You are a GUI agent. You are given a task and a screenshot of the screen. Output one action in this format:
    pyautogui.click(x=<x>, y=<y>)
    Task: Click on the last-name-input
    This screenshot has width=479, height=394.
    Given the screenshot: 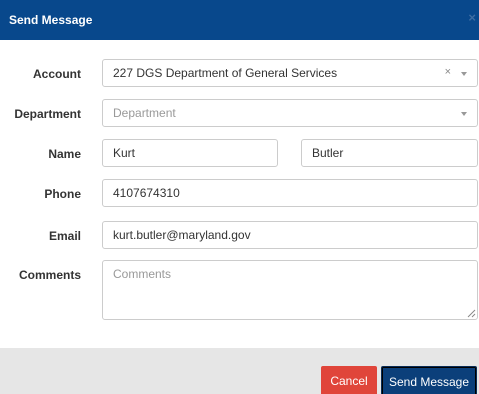 What is the action you would take?
    pyautogui.click(x=389, y=153)
    